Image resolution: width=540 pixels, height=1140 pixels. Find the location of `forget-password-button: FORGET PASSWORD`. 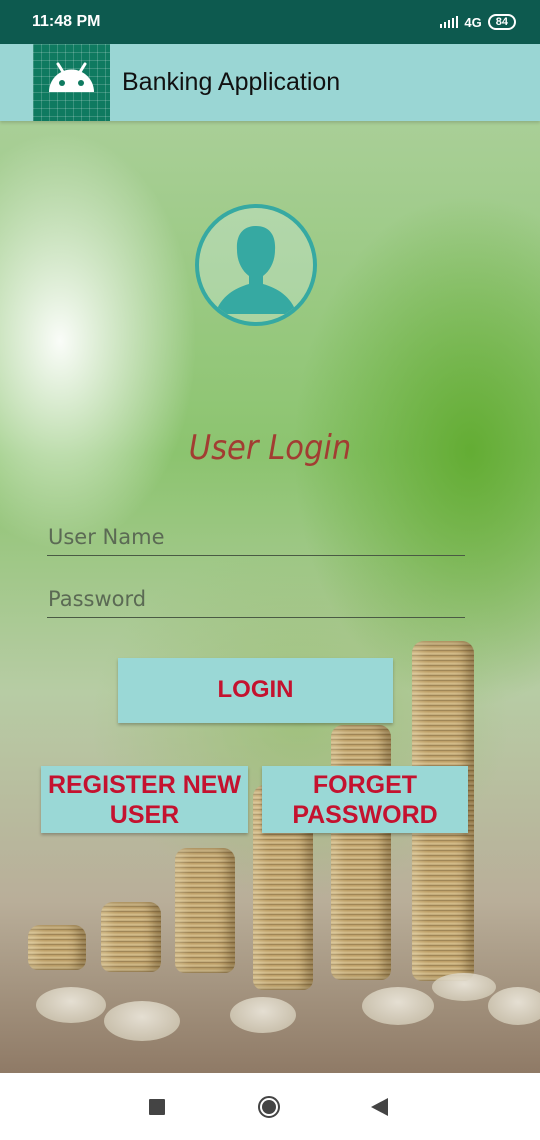

forget-password-button: FORGET PASSWORD is located at coordinates (365, 799).